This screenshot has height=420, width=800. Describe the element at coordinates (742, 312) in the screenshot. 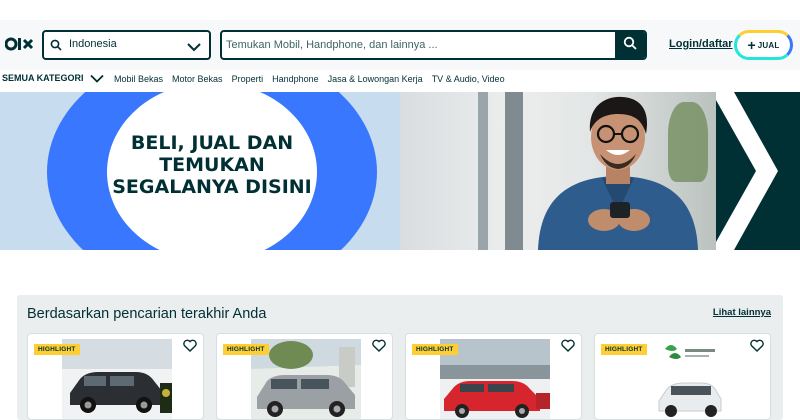

I see `see-more-link: Lihat lainnya` at that location.